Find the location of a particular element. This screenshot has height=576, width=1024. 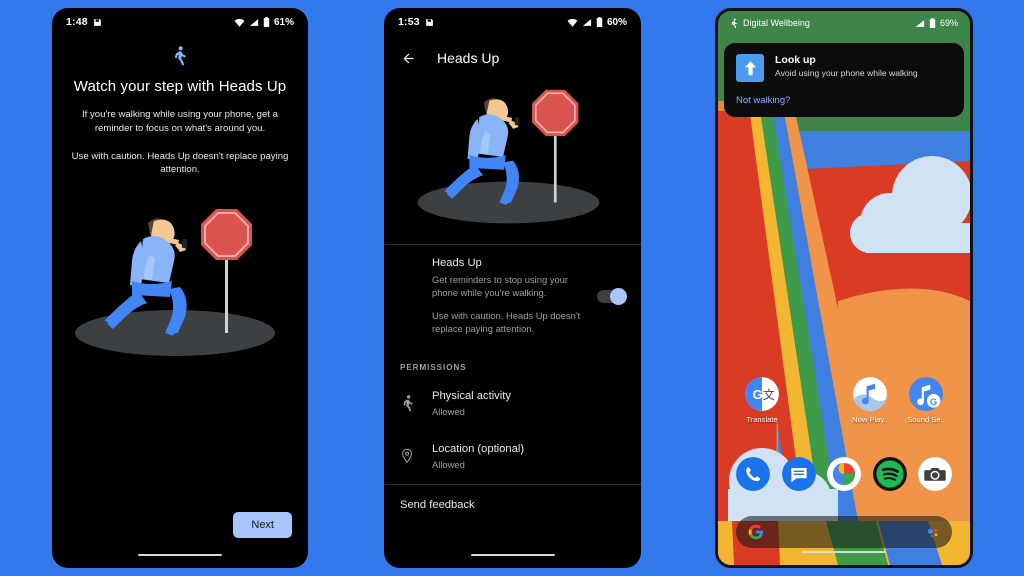

heads-up-switch is located at coordinates (612, 296).